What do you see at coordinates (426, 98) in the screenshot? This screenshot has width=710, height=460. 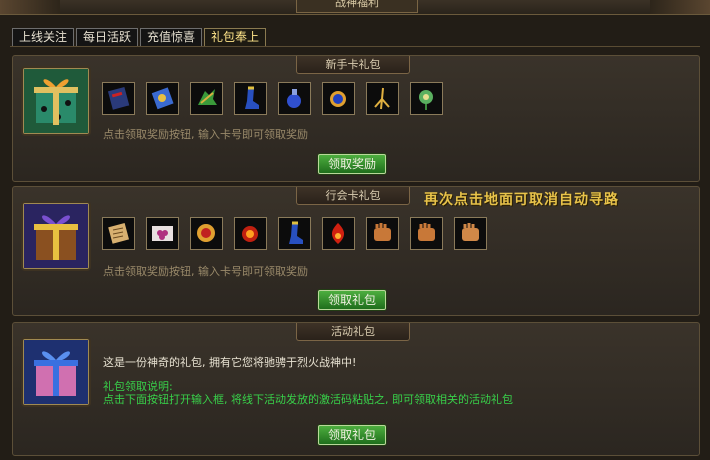 I see `green-flower-icon` at bounding box center [426, 98].